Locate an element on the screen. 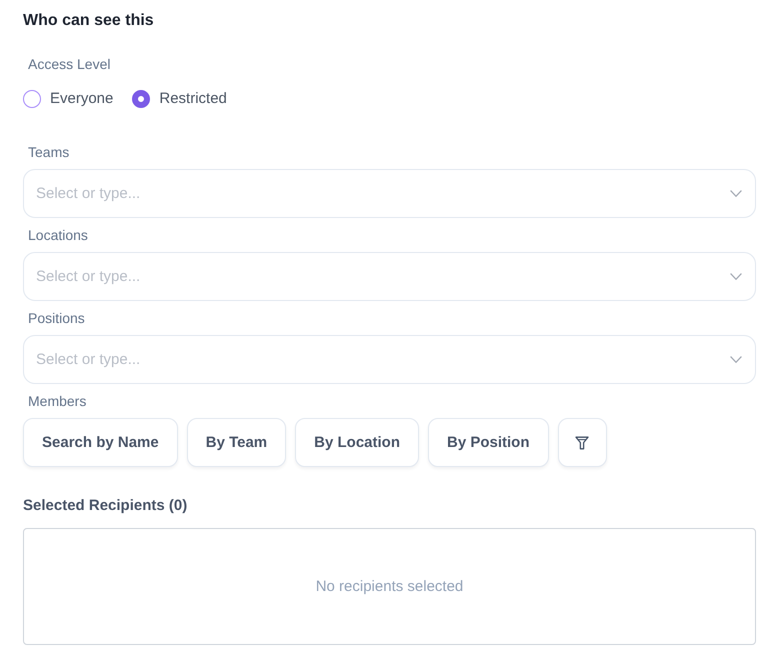  search-option-button: Search by Name is located at coordinates (100, 442).